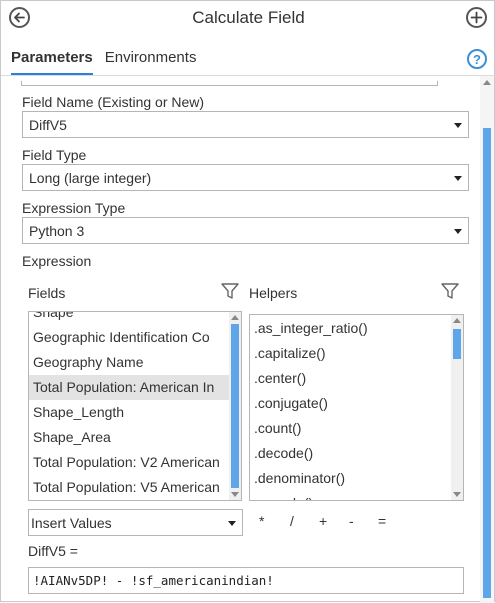 The image size is (495, 603). What do you see at coordinates (135, 318) in the screenshot?
I see `list-item: Shape` at bounding box center [135, 318].